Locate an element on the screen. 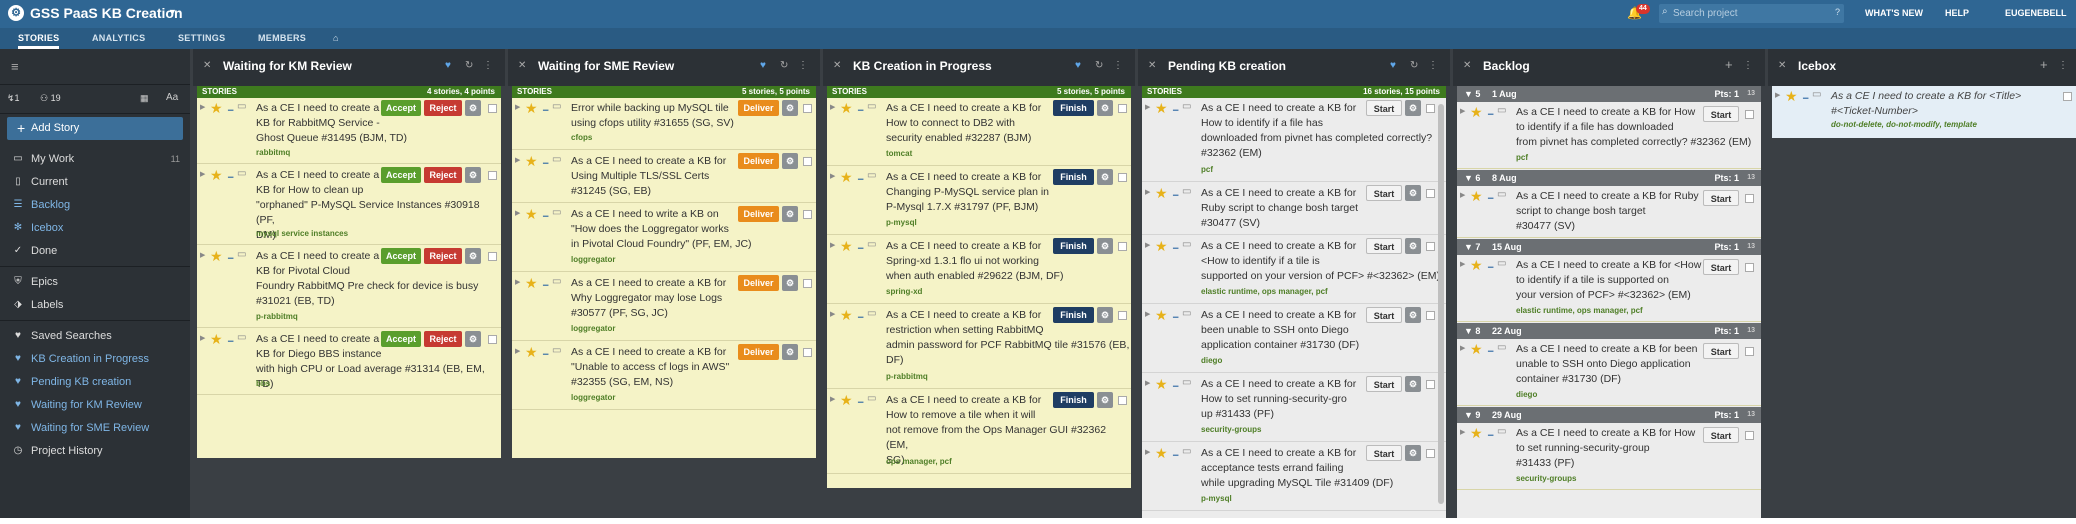 The image size is (2076, 524). story-labels: p-rabbitmq is located at coordinates (277, 316).